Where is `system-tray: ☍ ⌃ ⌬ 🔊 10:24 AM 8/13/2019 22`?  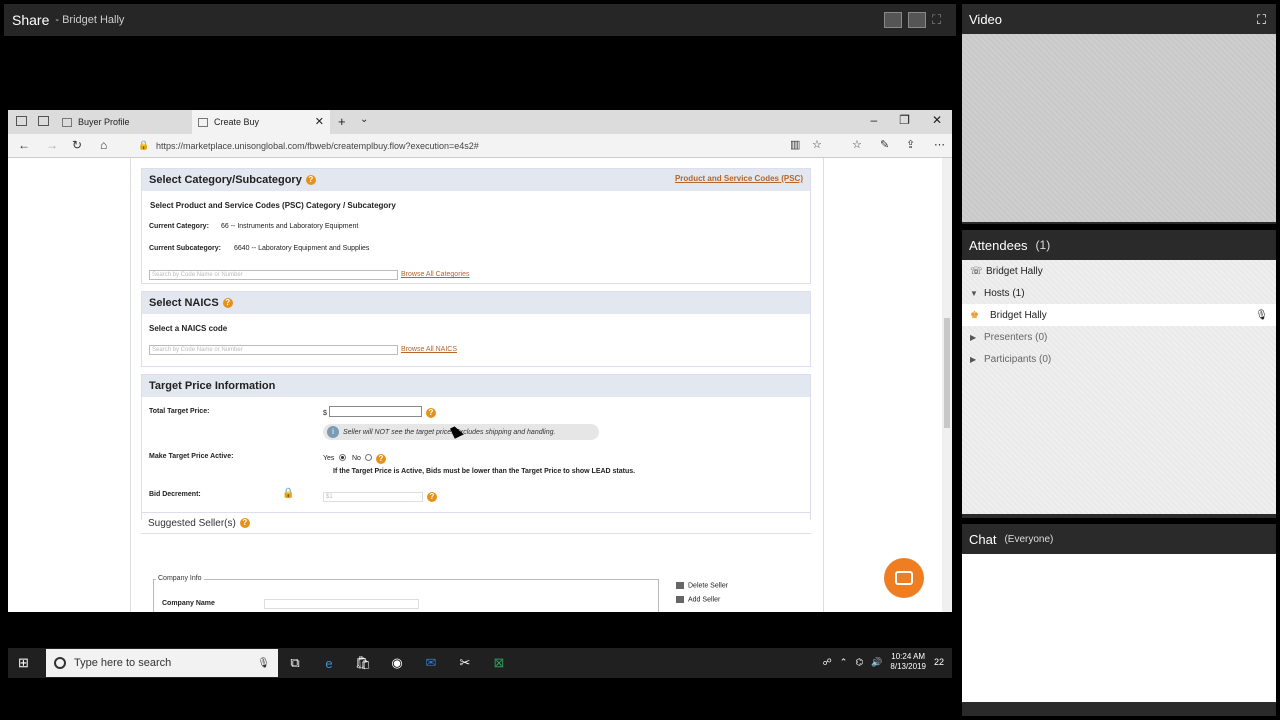 system-tray: ☍ ⌃ ⌬ 🔊 10:24 AM 8/13/2019 22 is located at coordinates (883, 662).